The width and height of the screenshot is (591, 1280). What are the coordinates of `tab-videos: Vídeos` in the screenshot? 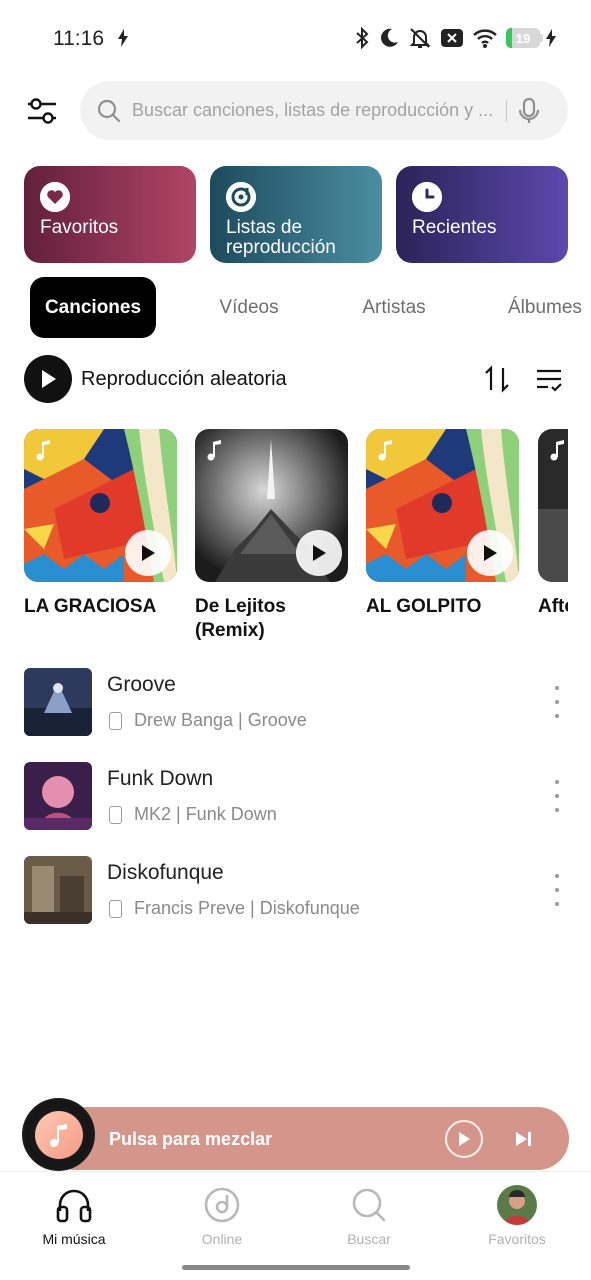 It's located at (249, 307).